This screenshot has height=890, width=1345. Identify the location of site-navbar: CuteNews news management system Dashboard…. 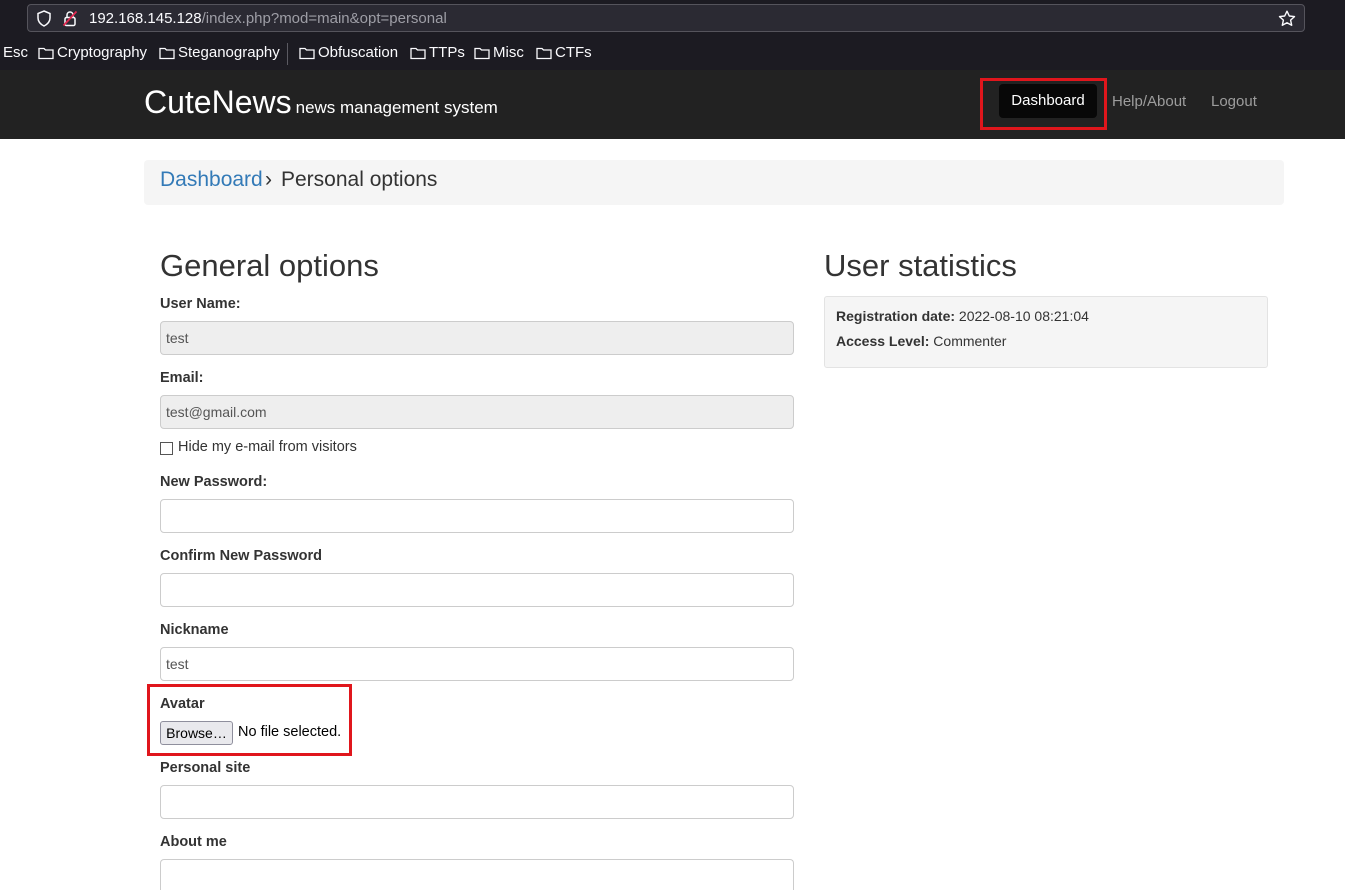
(672, 104).